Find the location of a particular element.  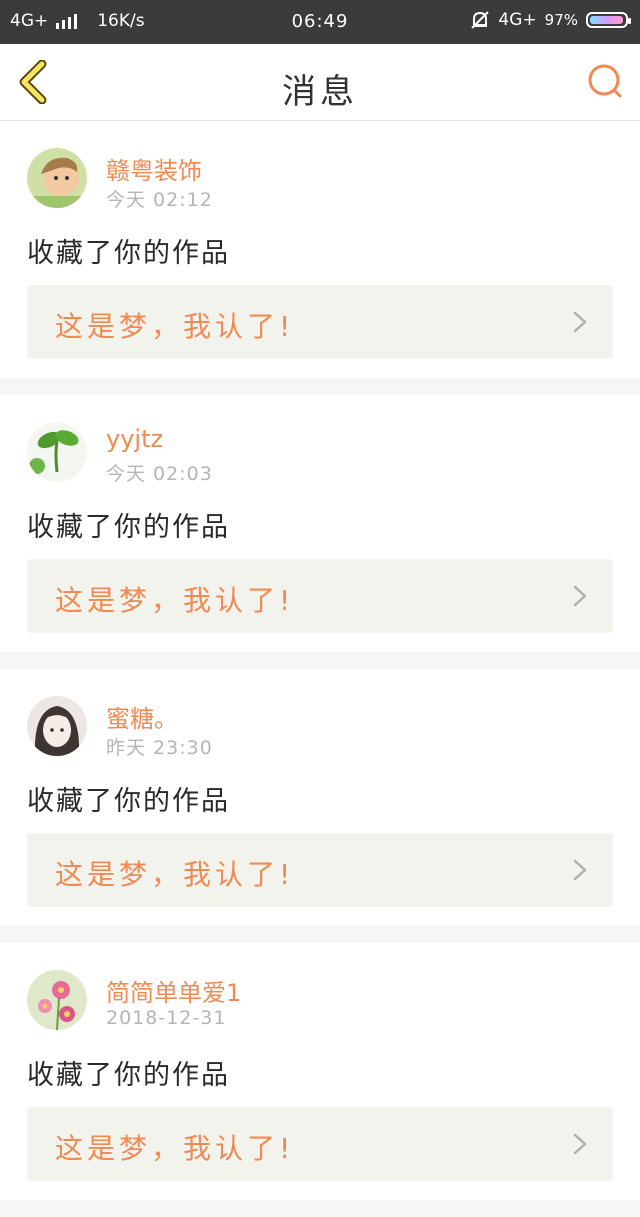

timestamp: 昨天 23:30 is located at coordinates (159, 748).